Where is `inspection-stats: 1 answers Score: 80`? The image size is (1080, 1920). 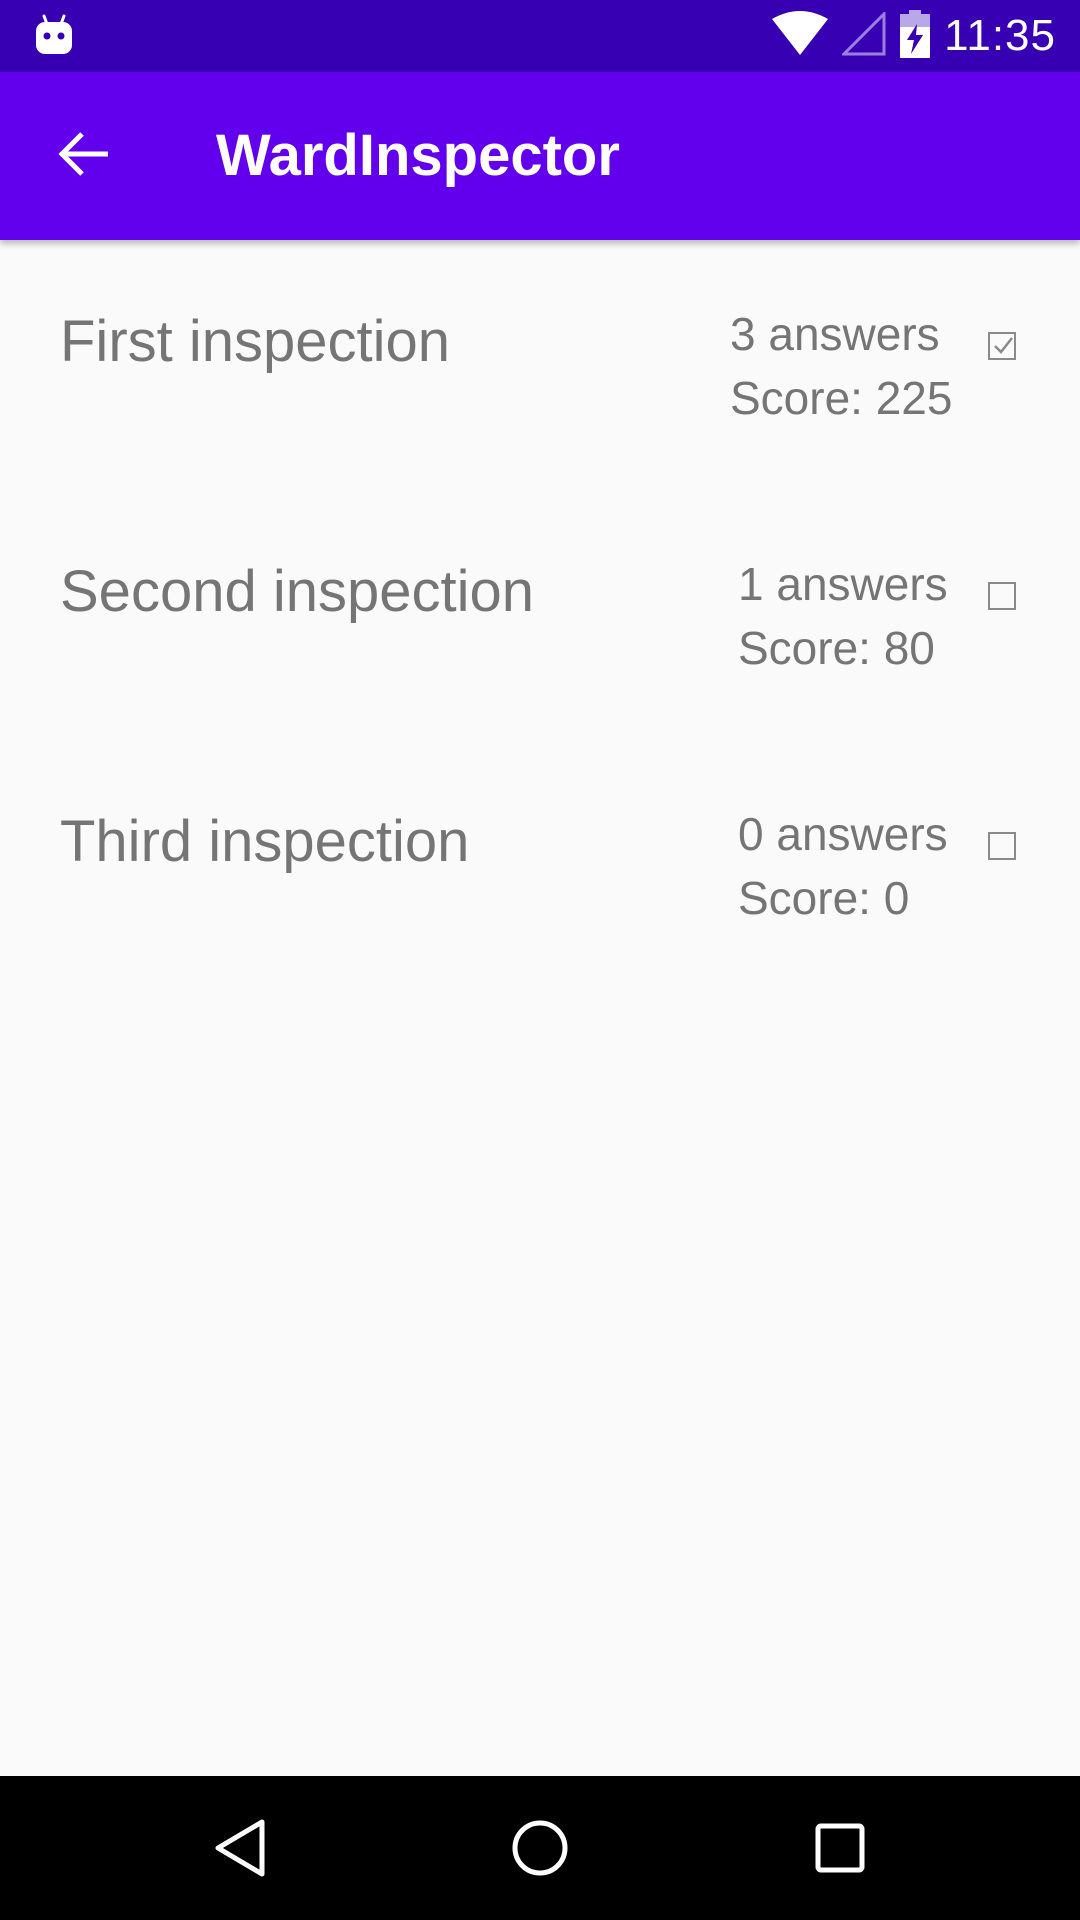 inspection-stats: 1 answers Score: 80 is located at coordinates (843, 616).